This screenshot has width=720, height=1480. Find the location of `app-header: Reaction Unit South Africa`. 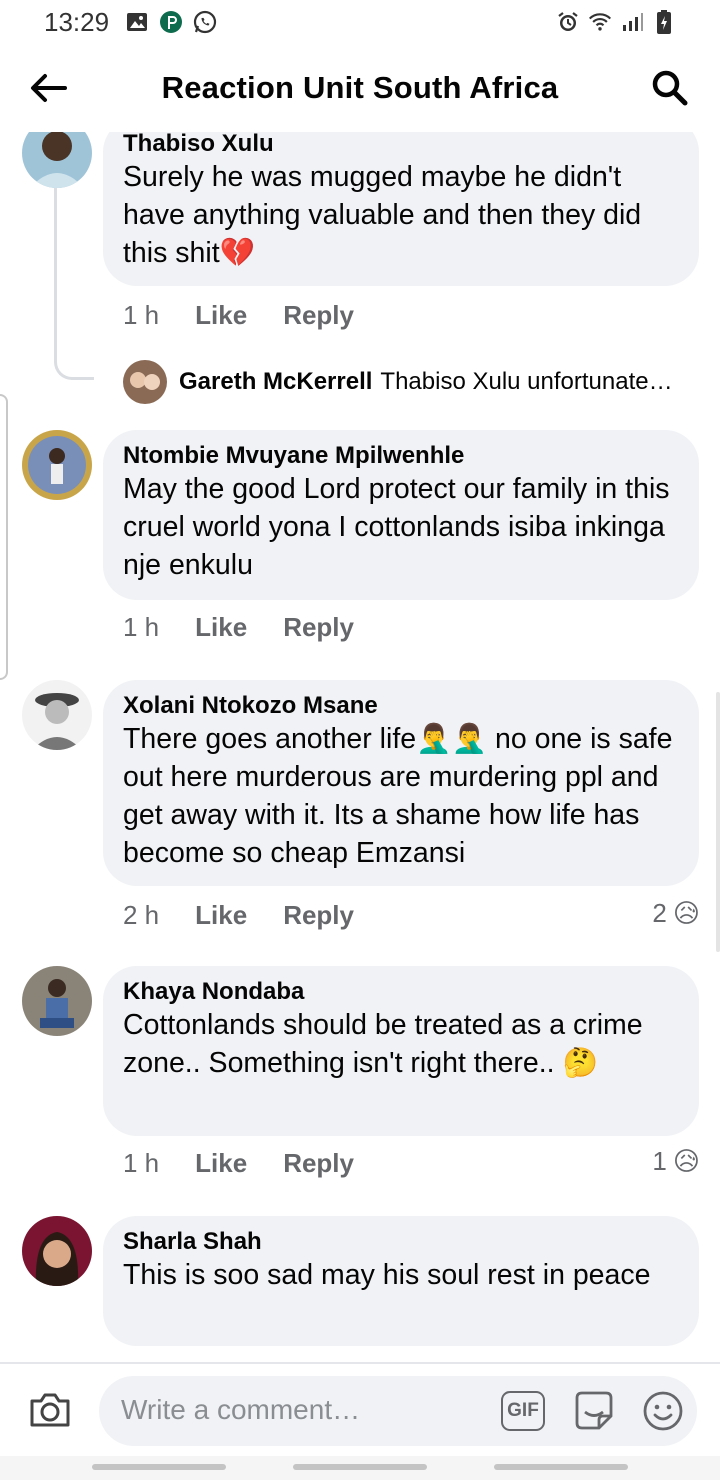

app-header: Reaction Unit South Africa is located at coordinates (360, 88).